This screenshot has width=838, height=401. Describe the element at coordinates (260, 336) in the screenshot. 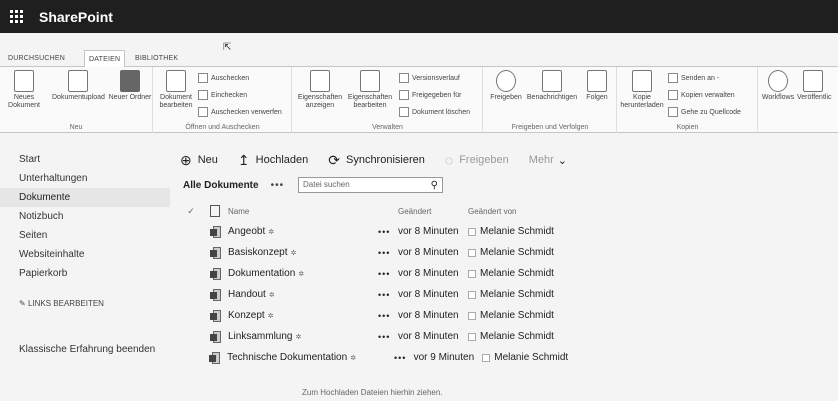

I see `file-name-link: Linksammlung` at that location.